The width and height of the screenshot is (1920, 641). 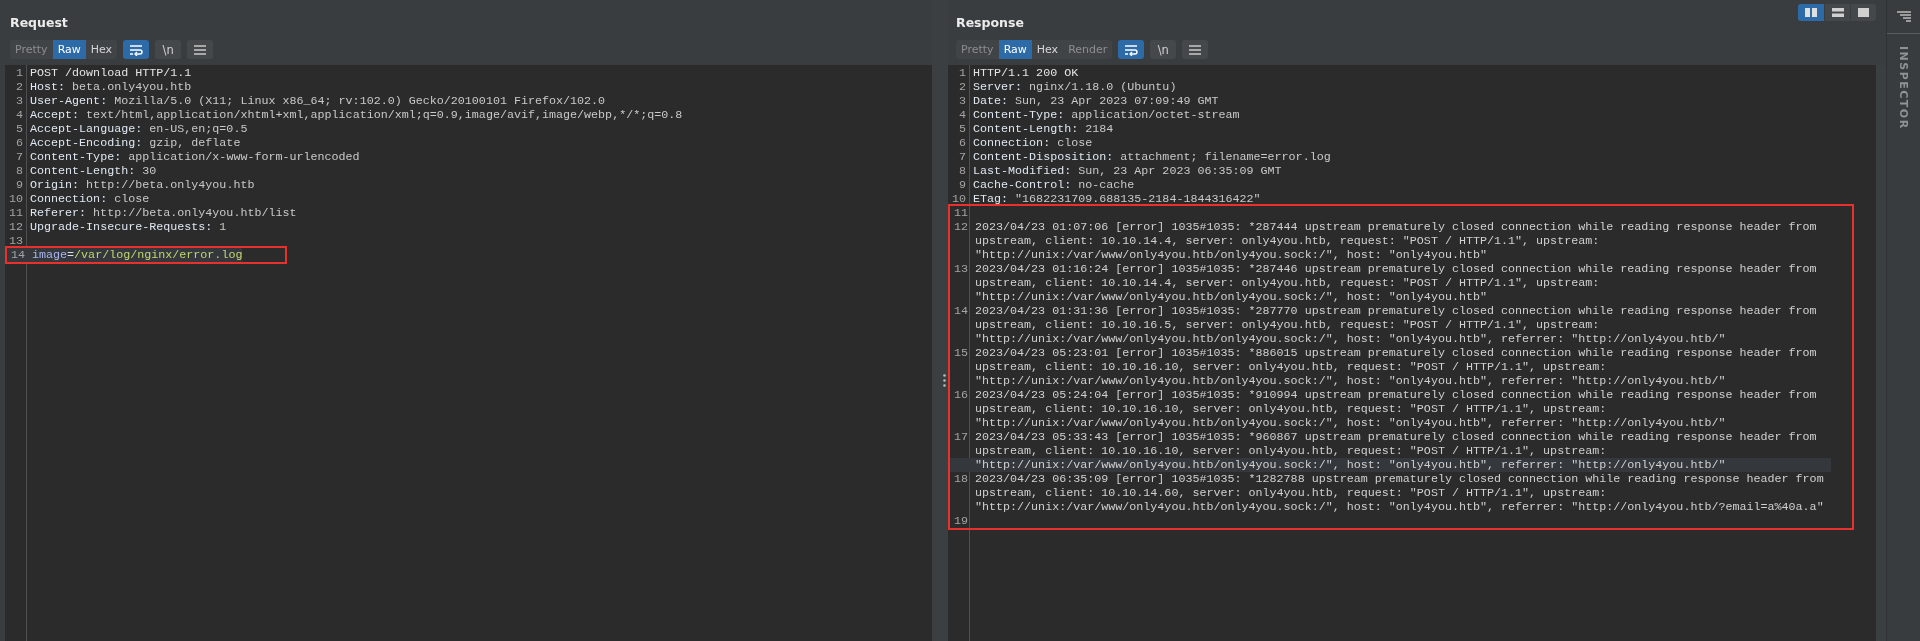 What do you see at coordinates (1396, 367) in the screenshot?
I see `log-line: 2023/04/23 05:23:01 [error] 1035#1035: *886015 upstream prematurely closed connection while reading response header from upstream, client: 10.10.16.10, server: only4you.htb, request: "POST / HTTP/1.1", upstream: "http://unix:/var/www/only4you.htb/only4you.sock:/", host: "only4you.htb", referrer: "http://only4you.htb/"` at bounding box center [1396, 367].